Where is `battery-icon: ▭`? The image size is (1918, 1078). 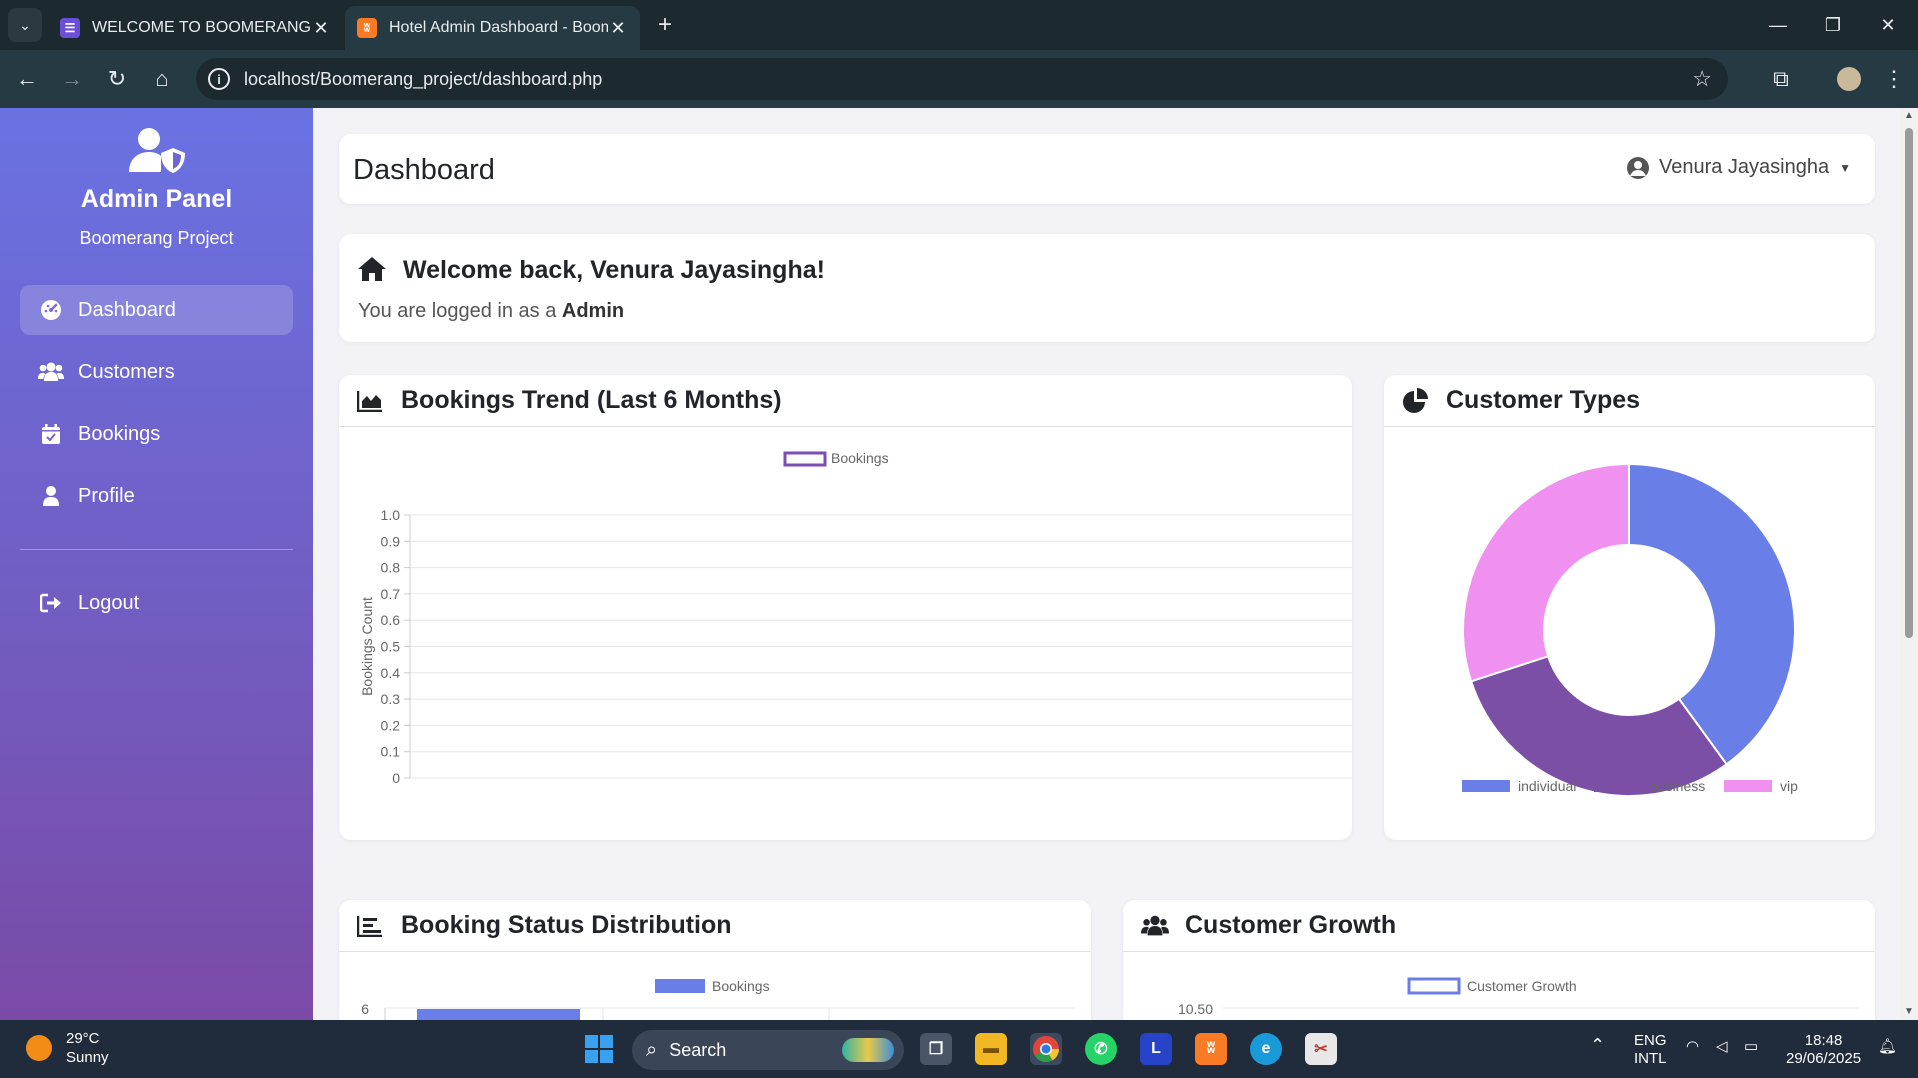
battery-icon: ▭ is located at coordinates (1751, 1047).